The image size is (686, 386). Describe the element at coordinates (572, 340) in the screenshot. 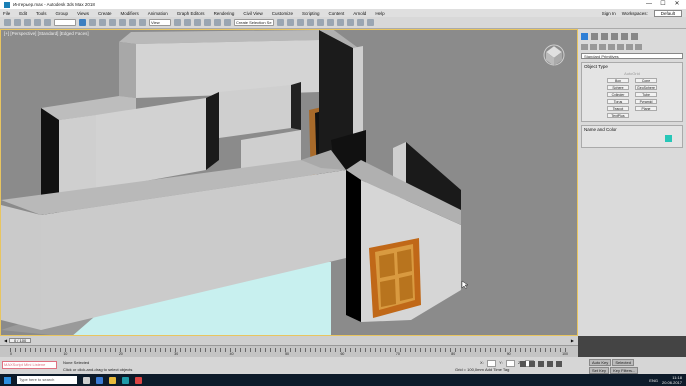

I see `next-frame-icon: ▶` at that location.